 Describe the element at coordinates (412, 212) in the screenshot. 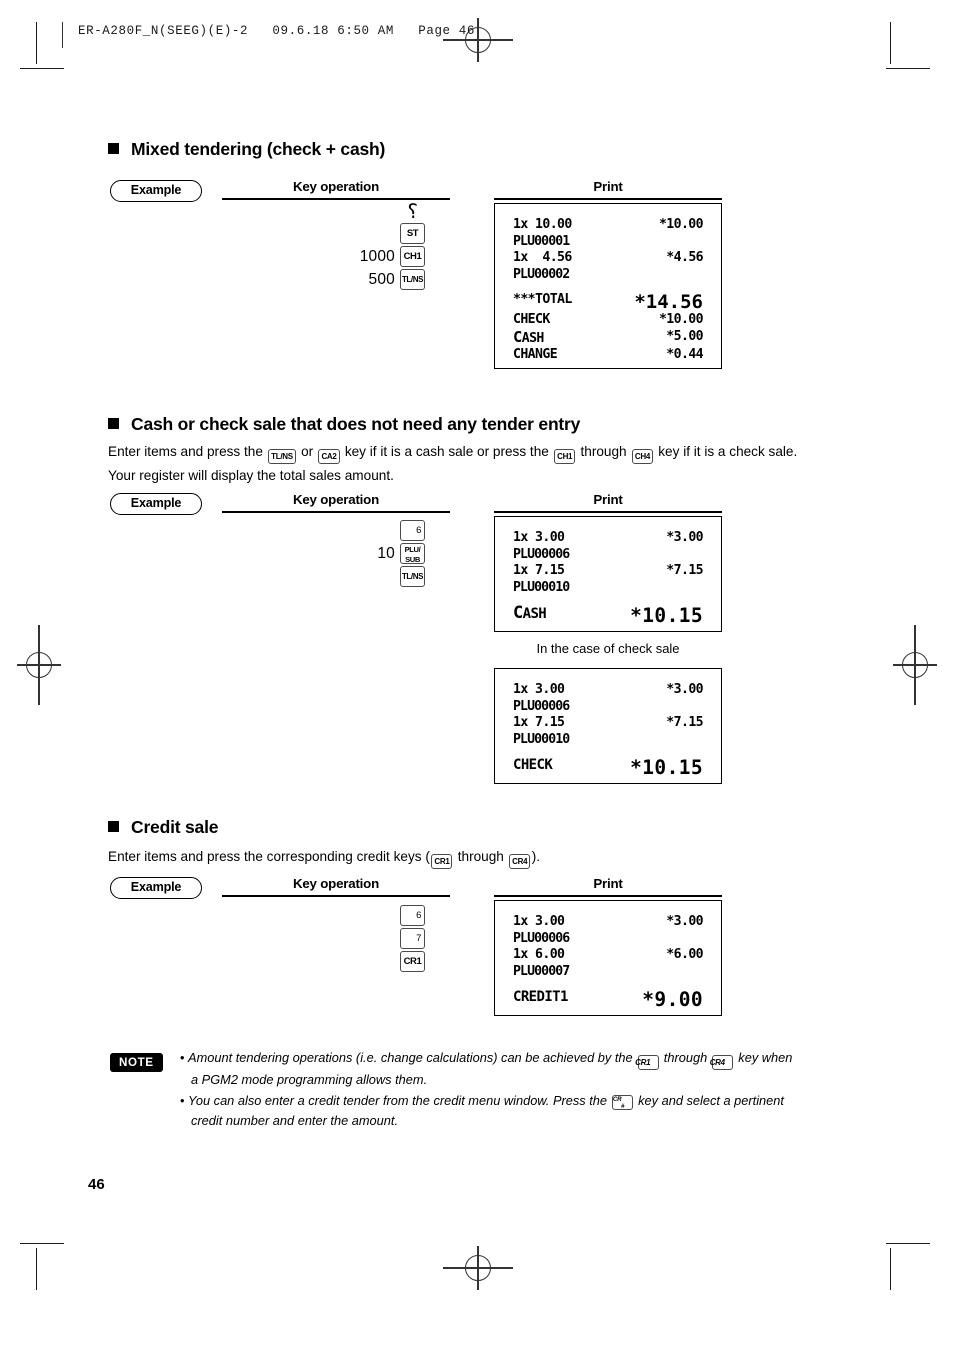

I see `continuation-squiggle-icon: ⸮` at that location.